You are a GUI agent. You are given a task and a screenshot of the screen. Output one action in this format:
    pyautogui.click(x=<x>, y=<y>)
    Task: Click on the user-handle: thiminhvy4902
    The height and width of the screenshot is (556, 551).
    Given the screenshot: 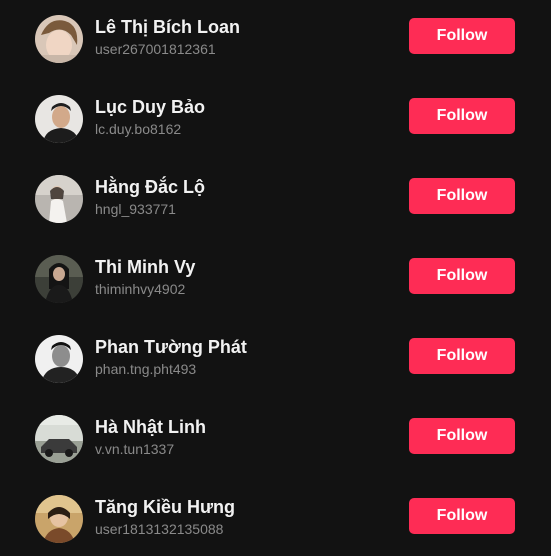 What is the action you would take?
    pyautogui.click(x=140, y=289)
    